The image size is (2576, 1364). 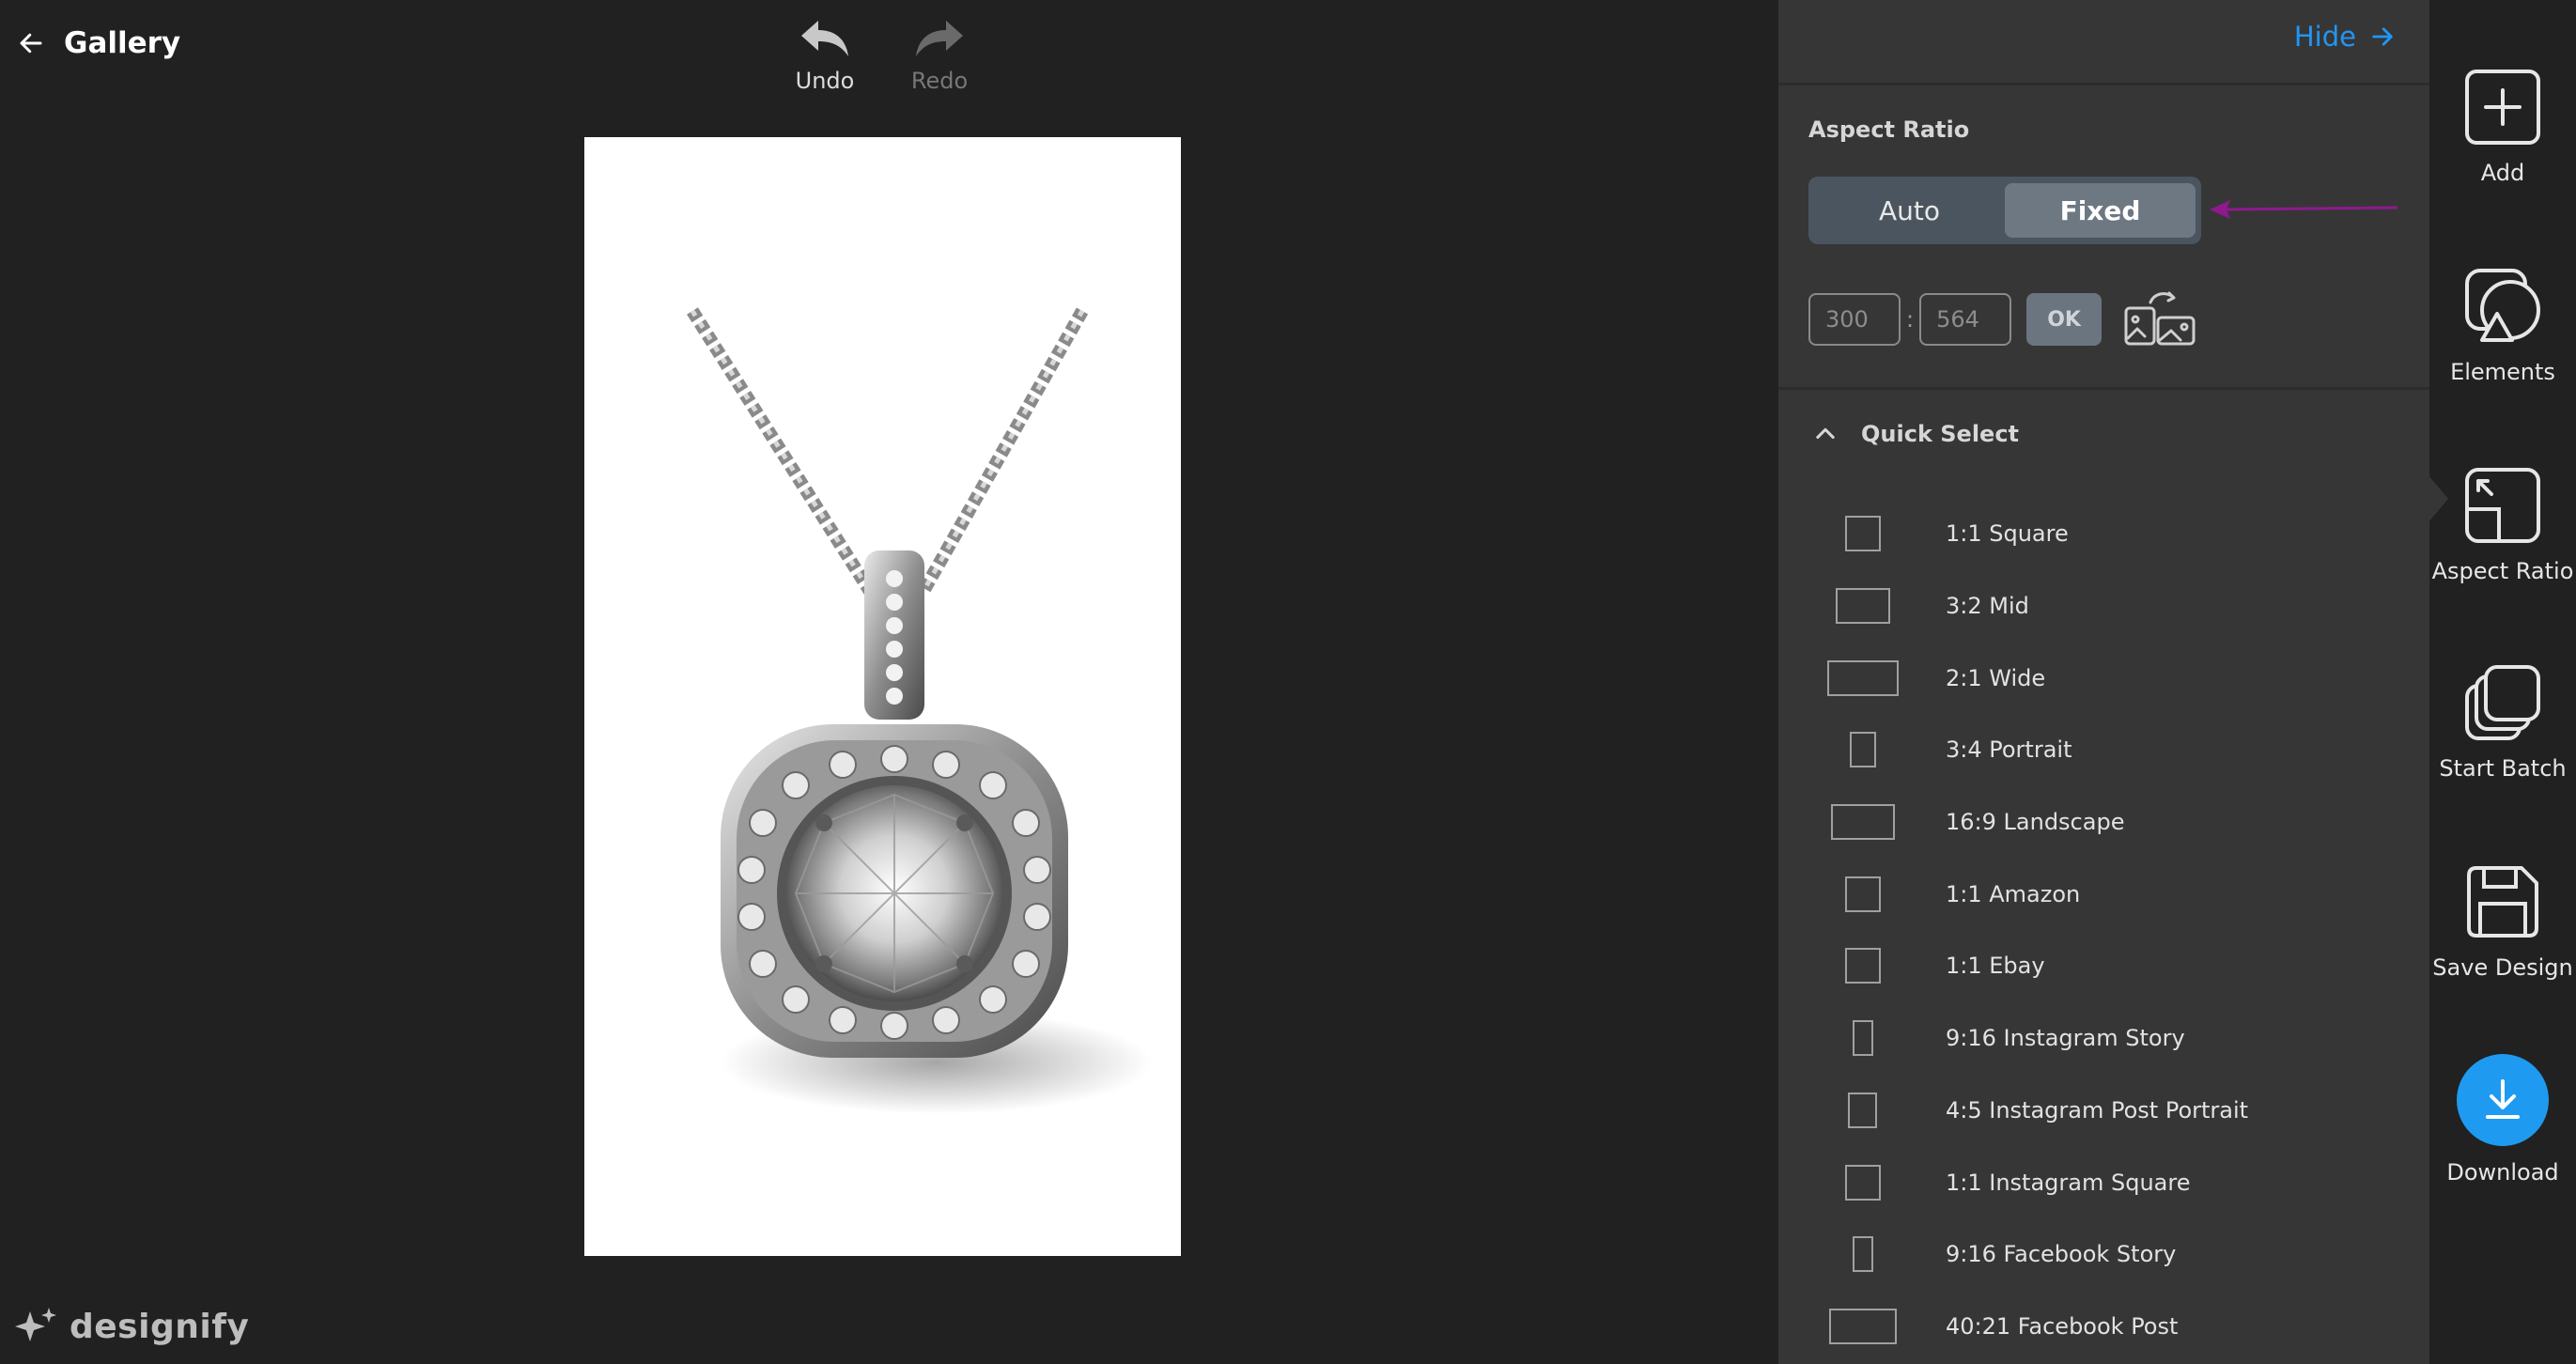 I want to click on quick-select-item-16-9-landscape: 16:9 Landscape, so click(x=2104, y=822).